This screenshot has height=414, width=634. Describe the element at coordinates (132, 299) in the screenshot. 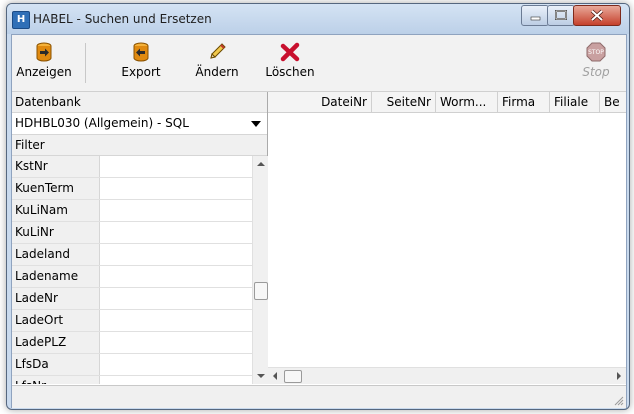

I see `filter-row: LadeNr` at that location.